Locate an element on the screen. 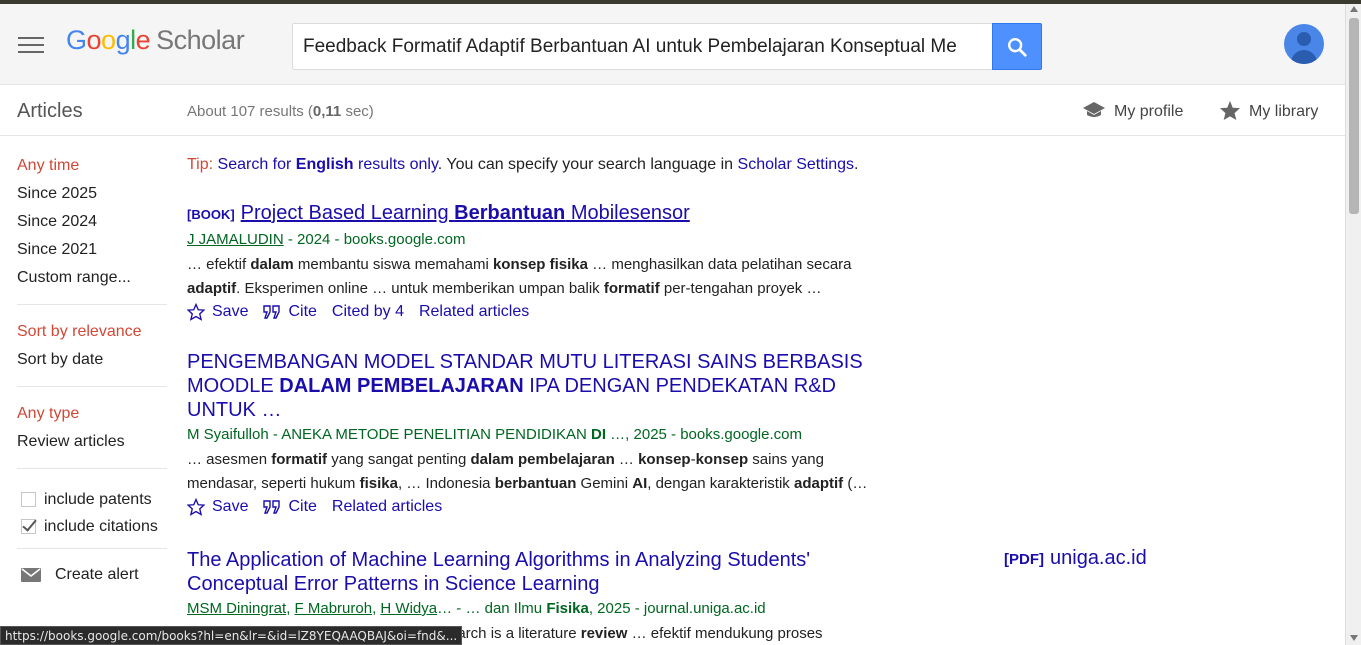  book-tag: [BOOK] is located at coordinates (211, 214).